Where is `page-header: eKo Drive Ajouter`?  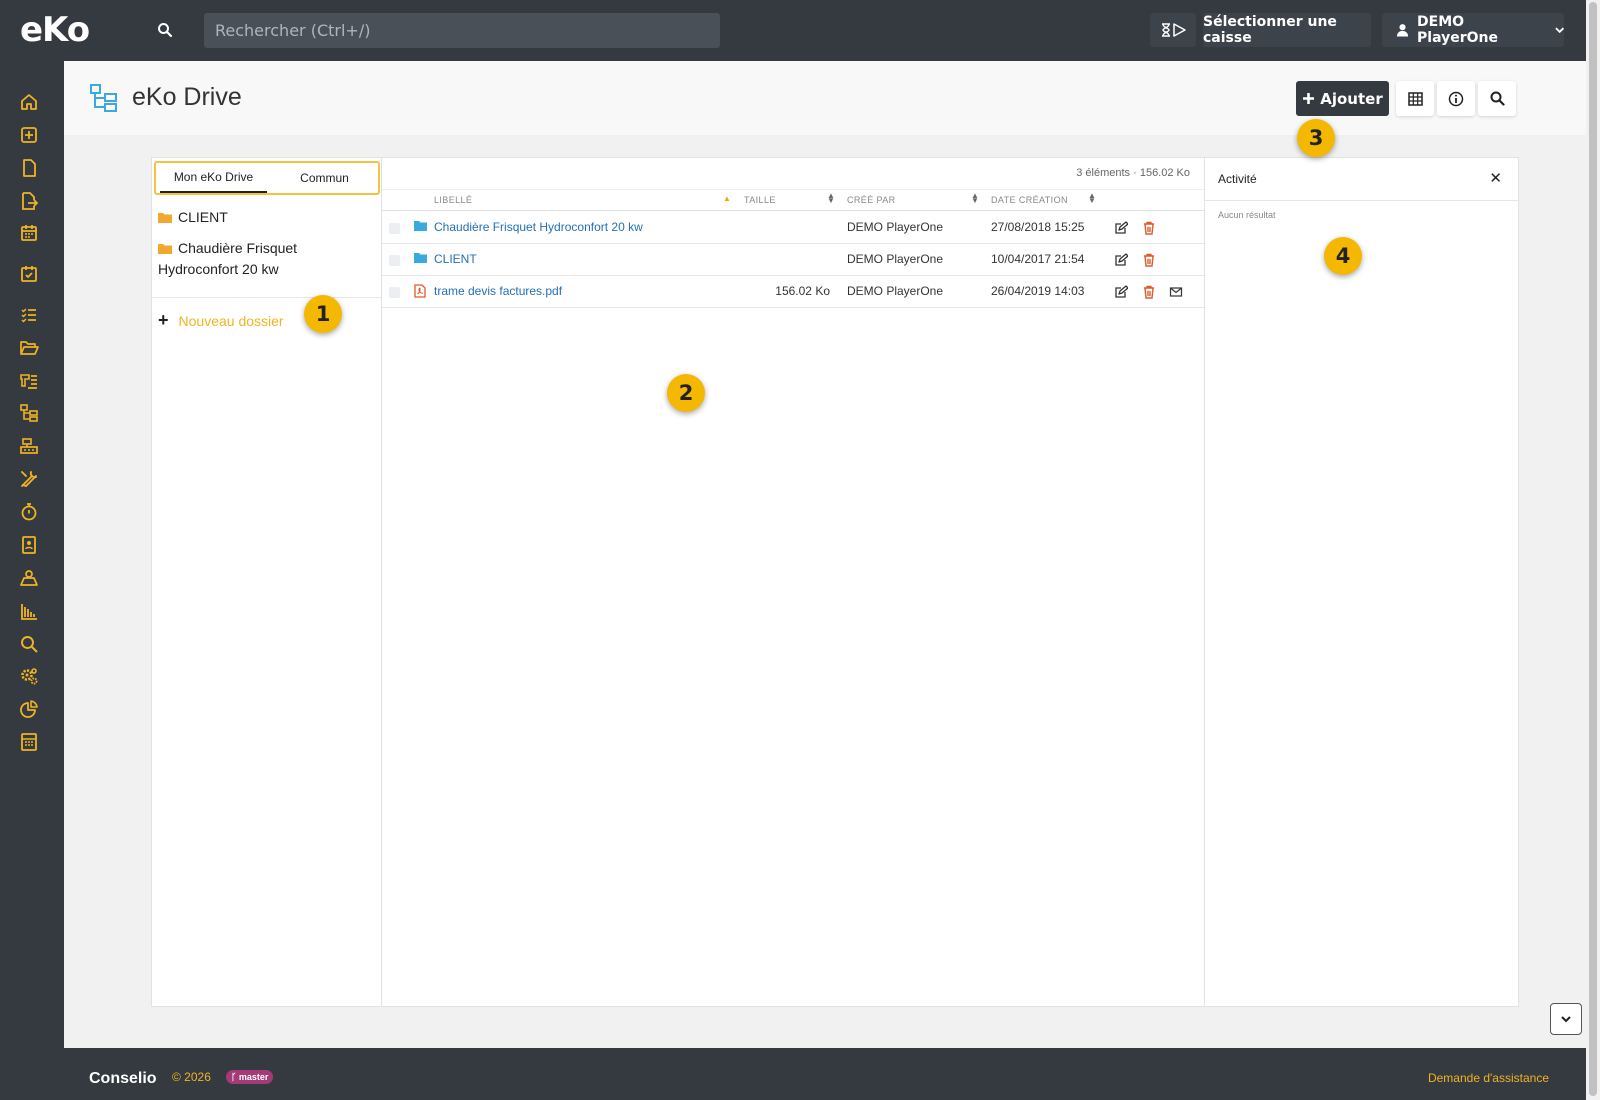
page-header: eKo Drive Ajouter is located at coordinates (825, 98).